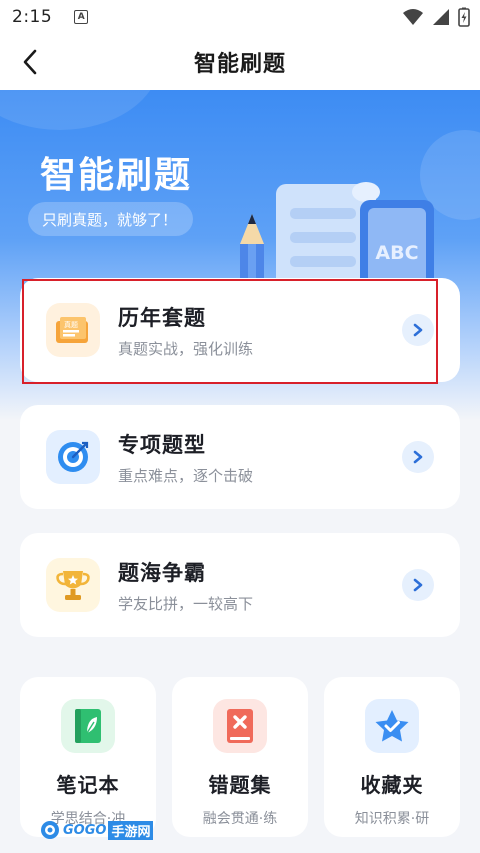 The height and width of the screenshot is (853, 480). What do you see at coordinates (186, 475) in the screenshot?
I see `card-subtitle: 重点难点，逐个击破` at bounding box center [186, 475].